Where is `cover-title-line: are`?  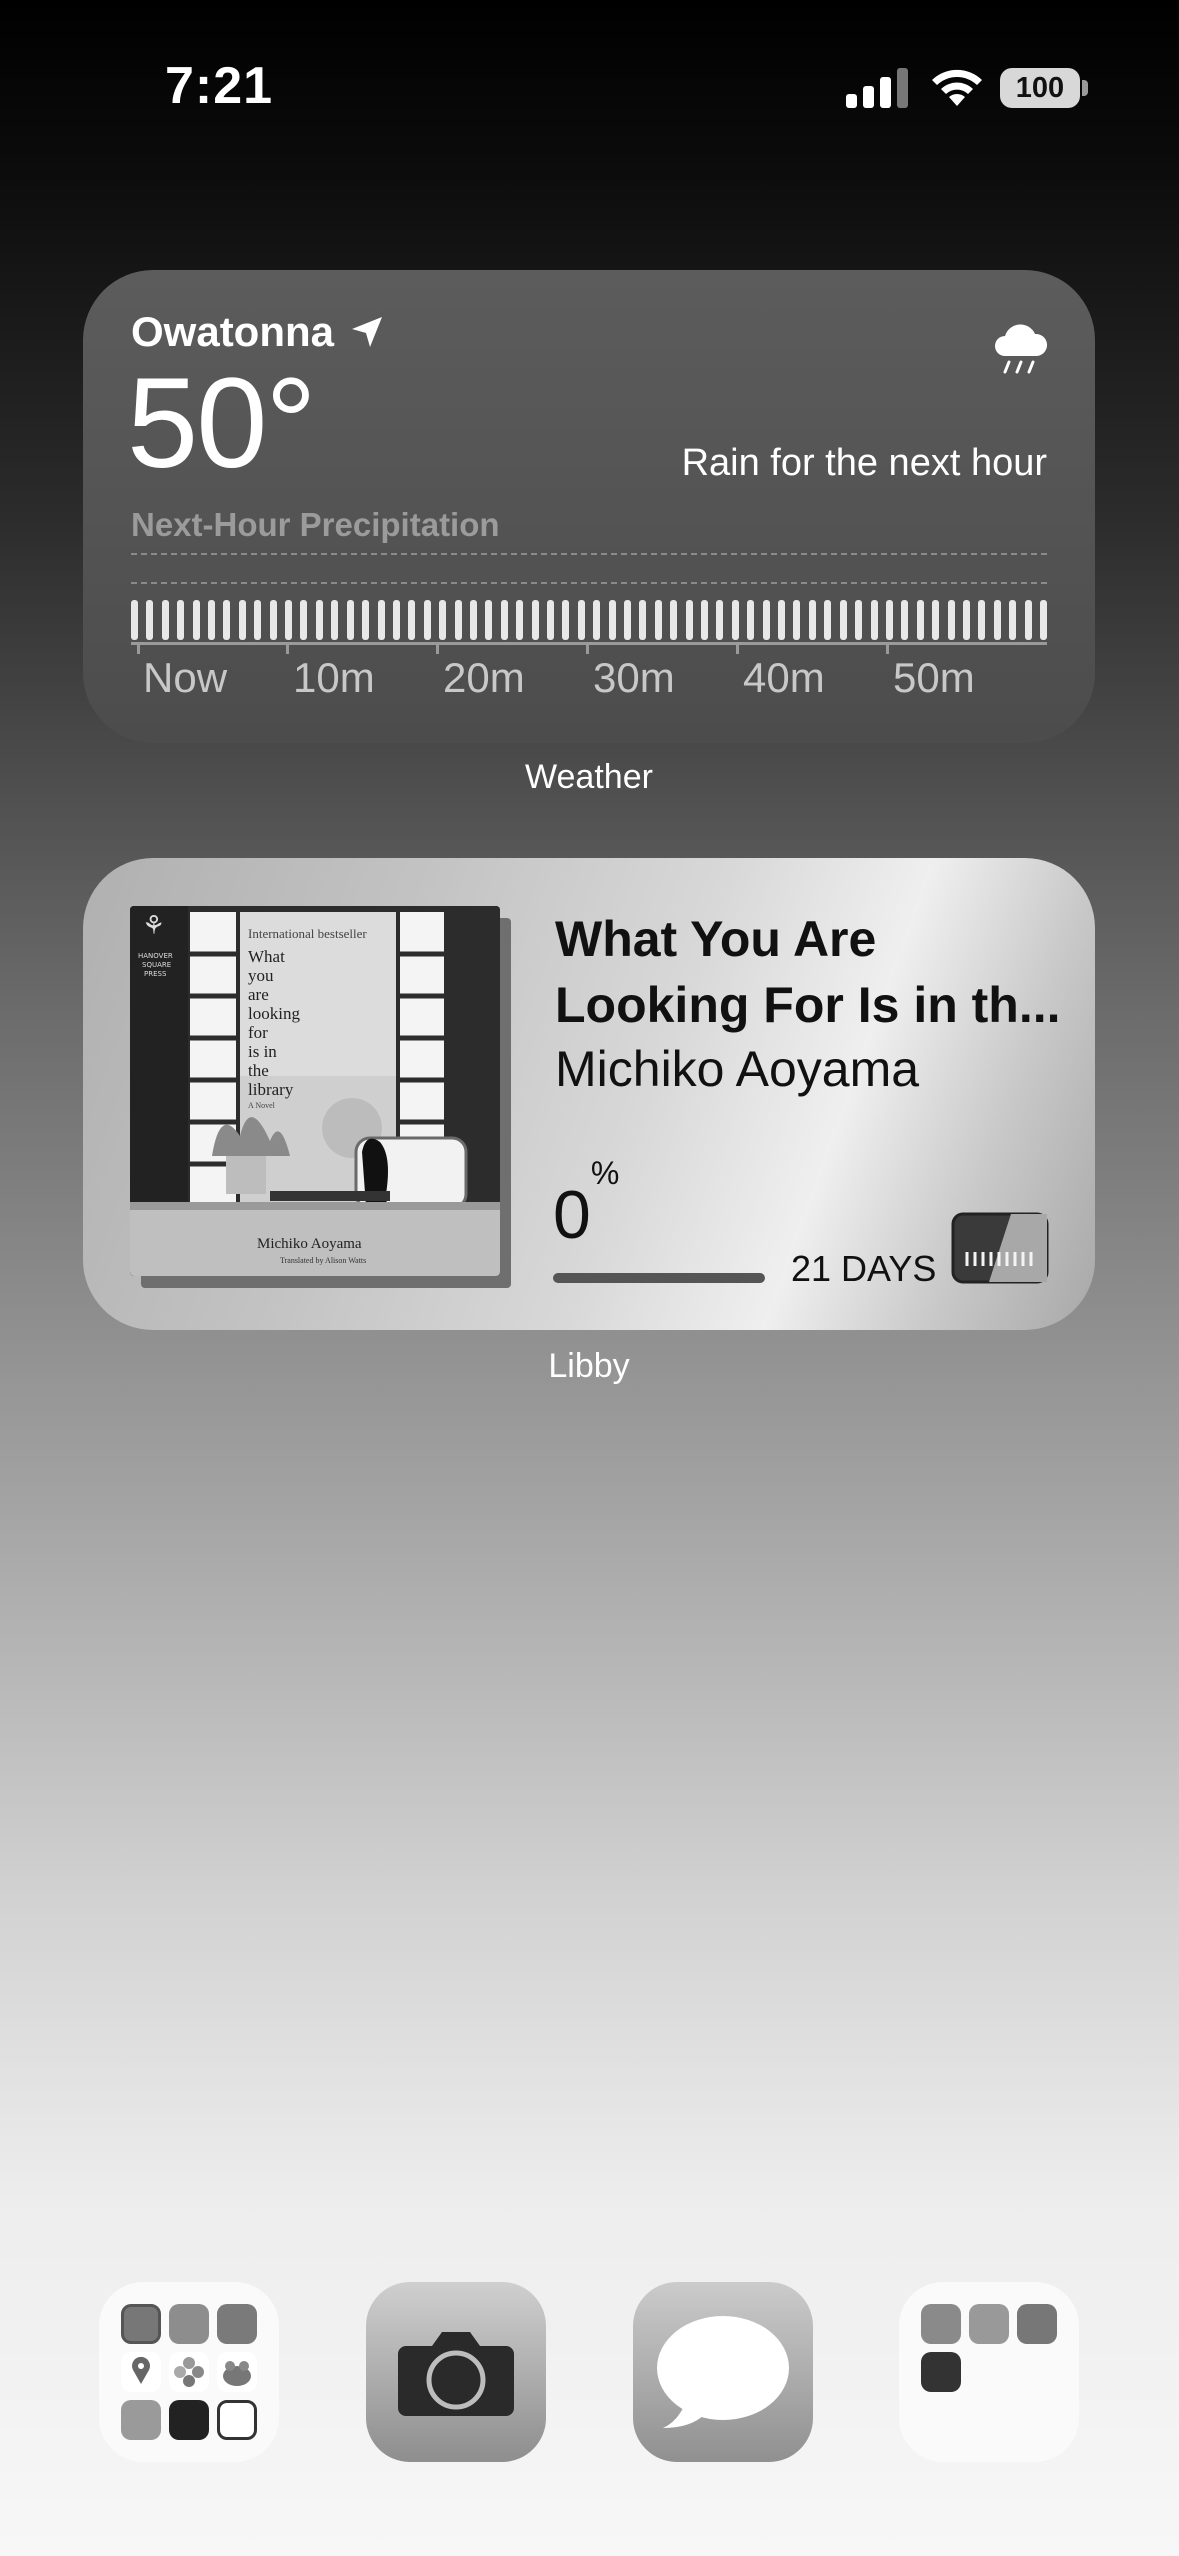
cover-title-line: are is located at coordinates (258, 994).